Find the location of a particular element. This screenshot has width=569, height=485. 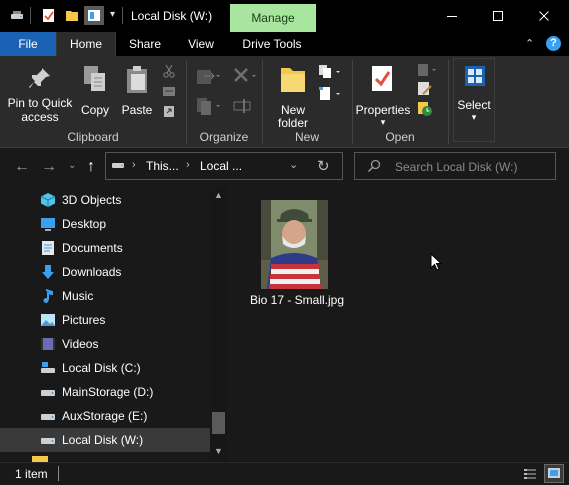

large-icons-view-icon is located at coordinates (554, 473).